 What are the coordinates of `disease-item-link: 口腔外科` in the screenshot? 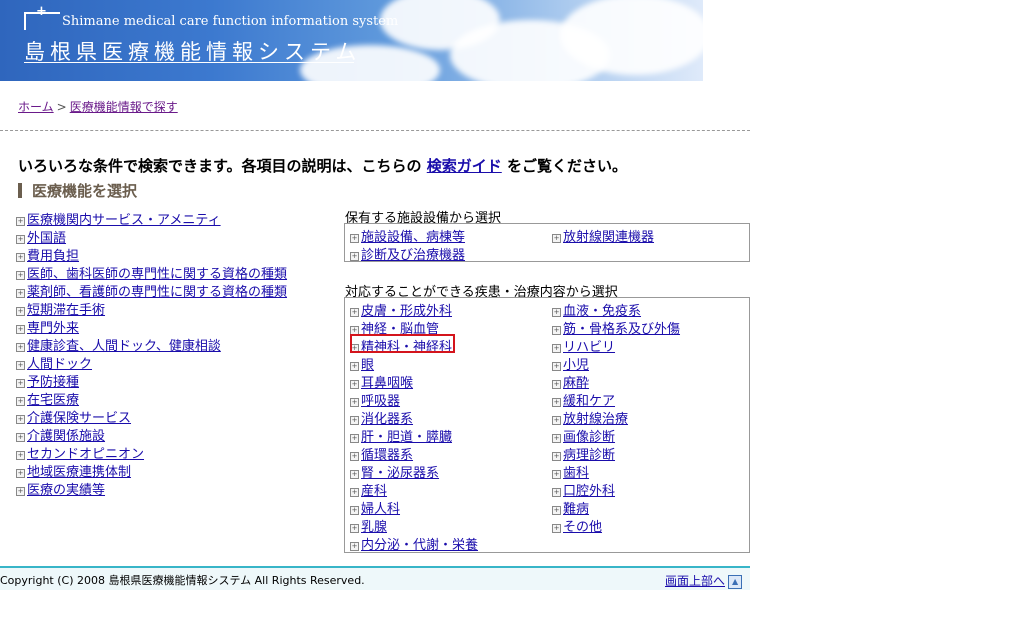 It's located at (589, 491).